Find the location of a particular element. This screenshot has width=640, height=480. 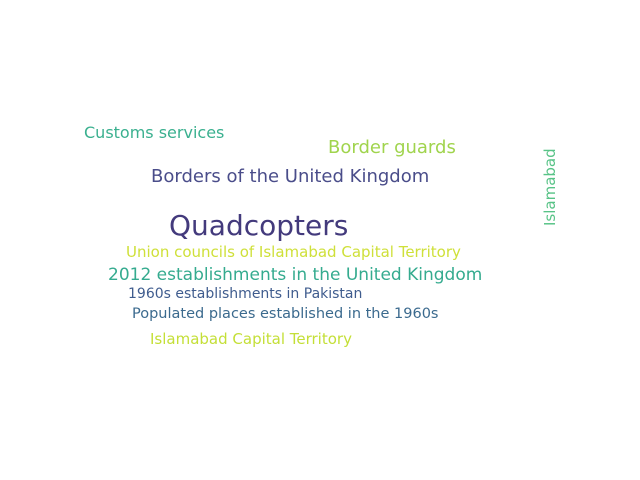

word-border-guards: Border guards is located at coordinates (392, 147).